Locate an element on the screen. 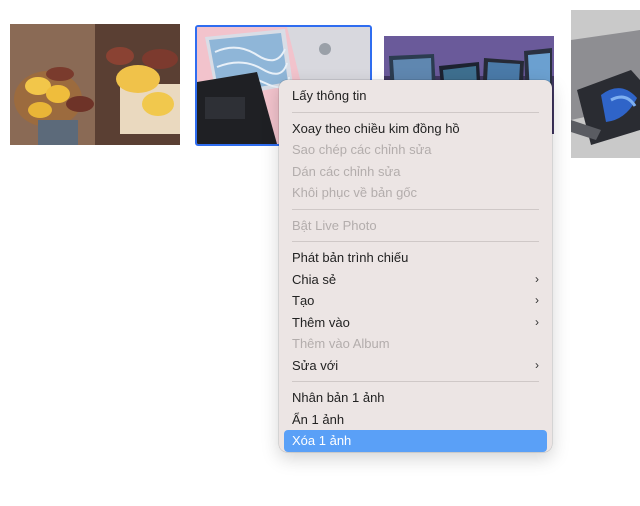  menu-item-share: Chia sẻ › is located at coordinates (415, 280).